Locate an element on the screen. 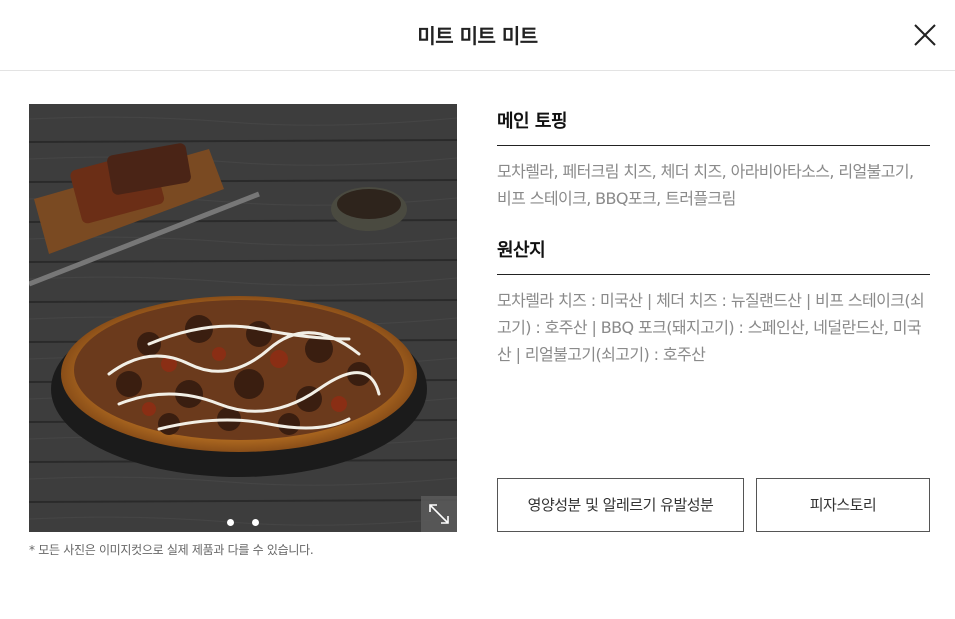 The width and height of the screenshot is (955, 619). modal-header: 미트 미트 미트 is located at coordinates (477, 35).